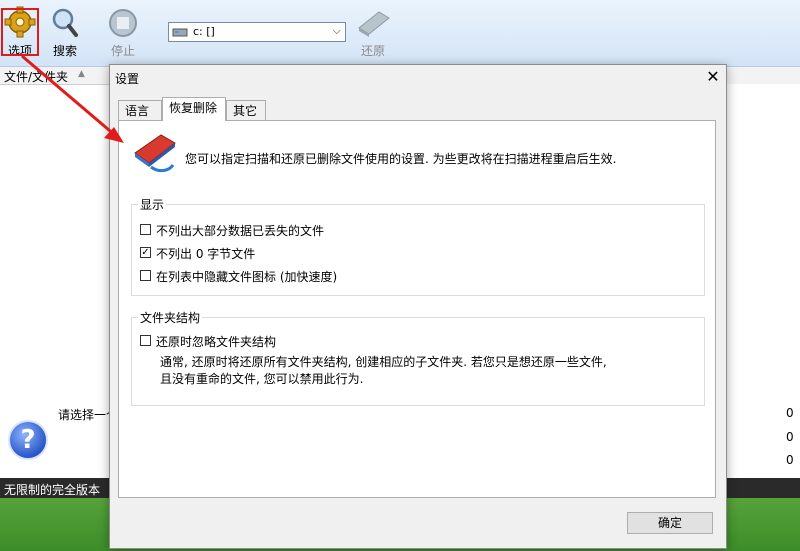 This screenshot has height=551, width=800. Describe the element at coordinates (194, 109) in the screenshot. I see `tab-undelete: 恢复删除` at that location.